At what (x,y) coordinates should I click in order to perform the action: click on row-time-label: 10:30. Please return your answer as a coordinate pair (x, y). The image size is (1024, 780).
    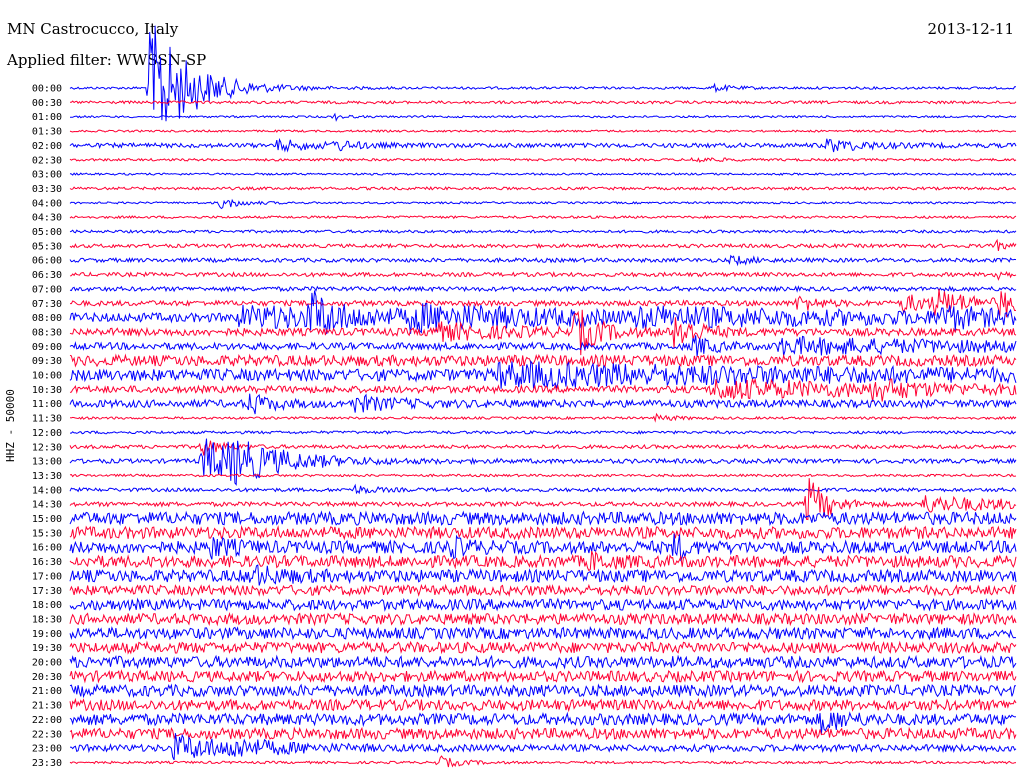
    Looking at the image, I should click on (47, 390).